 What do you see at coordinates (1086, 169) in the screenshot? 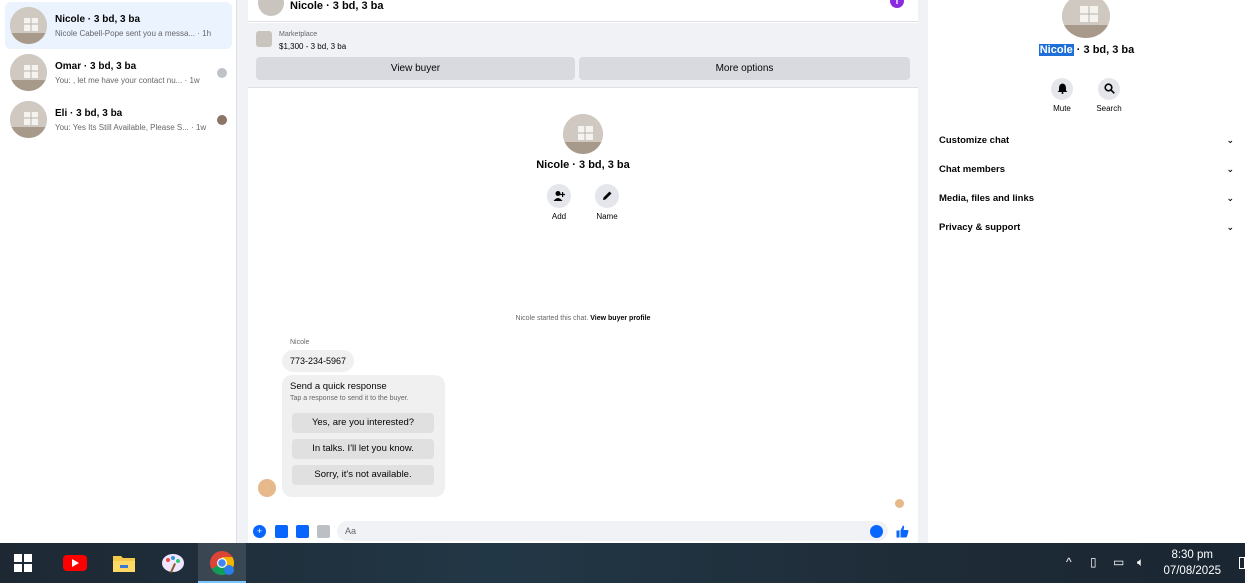
I see `chat-members-section: Chat members ⌄` at bounding box center [1086, 169].